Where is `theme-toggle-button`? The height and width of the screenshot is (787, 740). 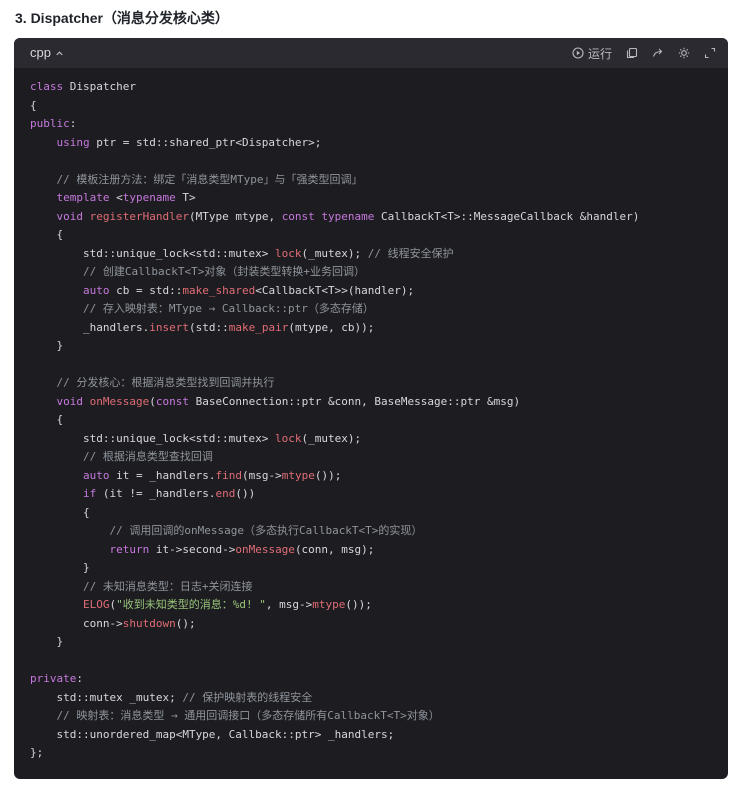 theme-toggle-button is located at coordinates (684, 53).